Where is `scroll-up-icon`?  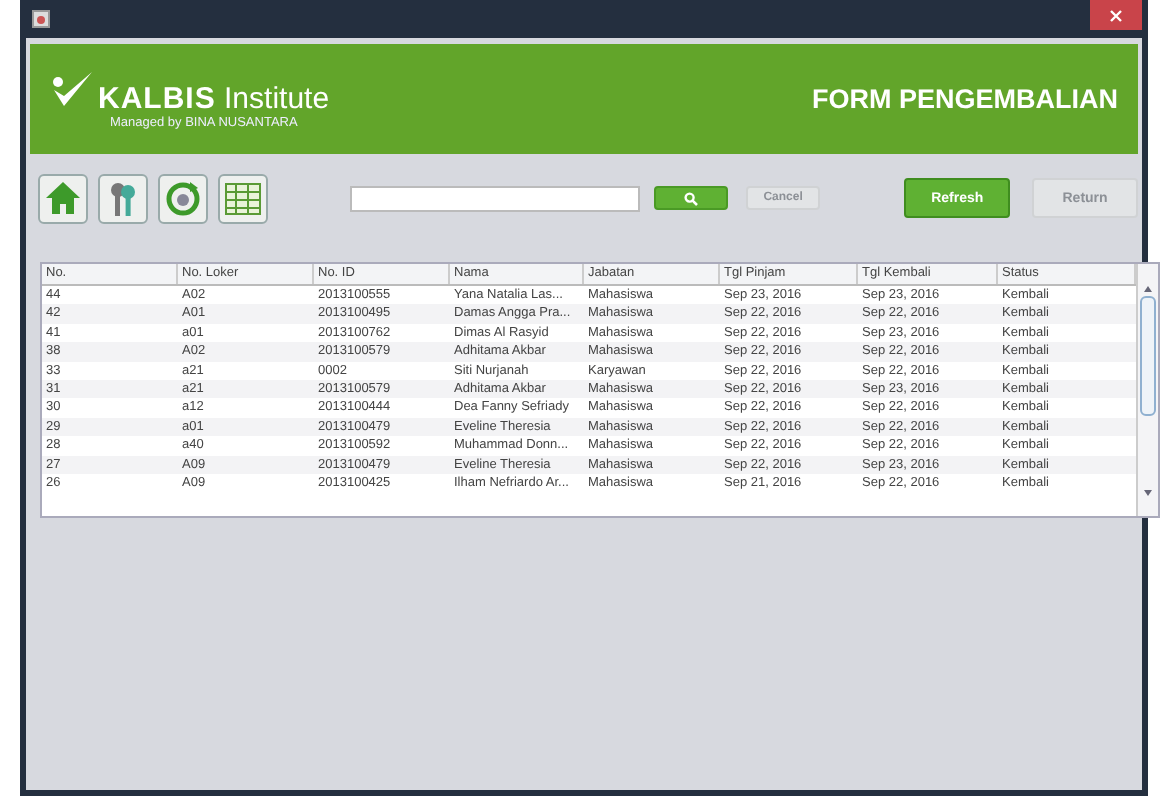
scroll-up-icon is located at coordinates (1148, 289).